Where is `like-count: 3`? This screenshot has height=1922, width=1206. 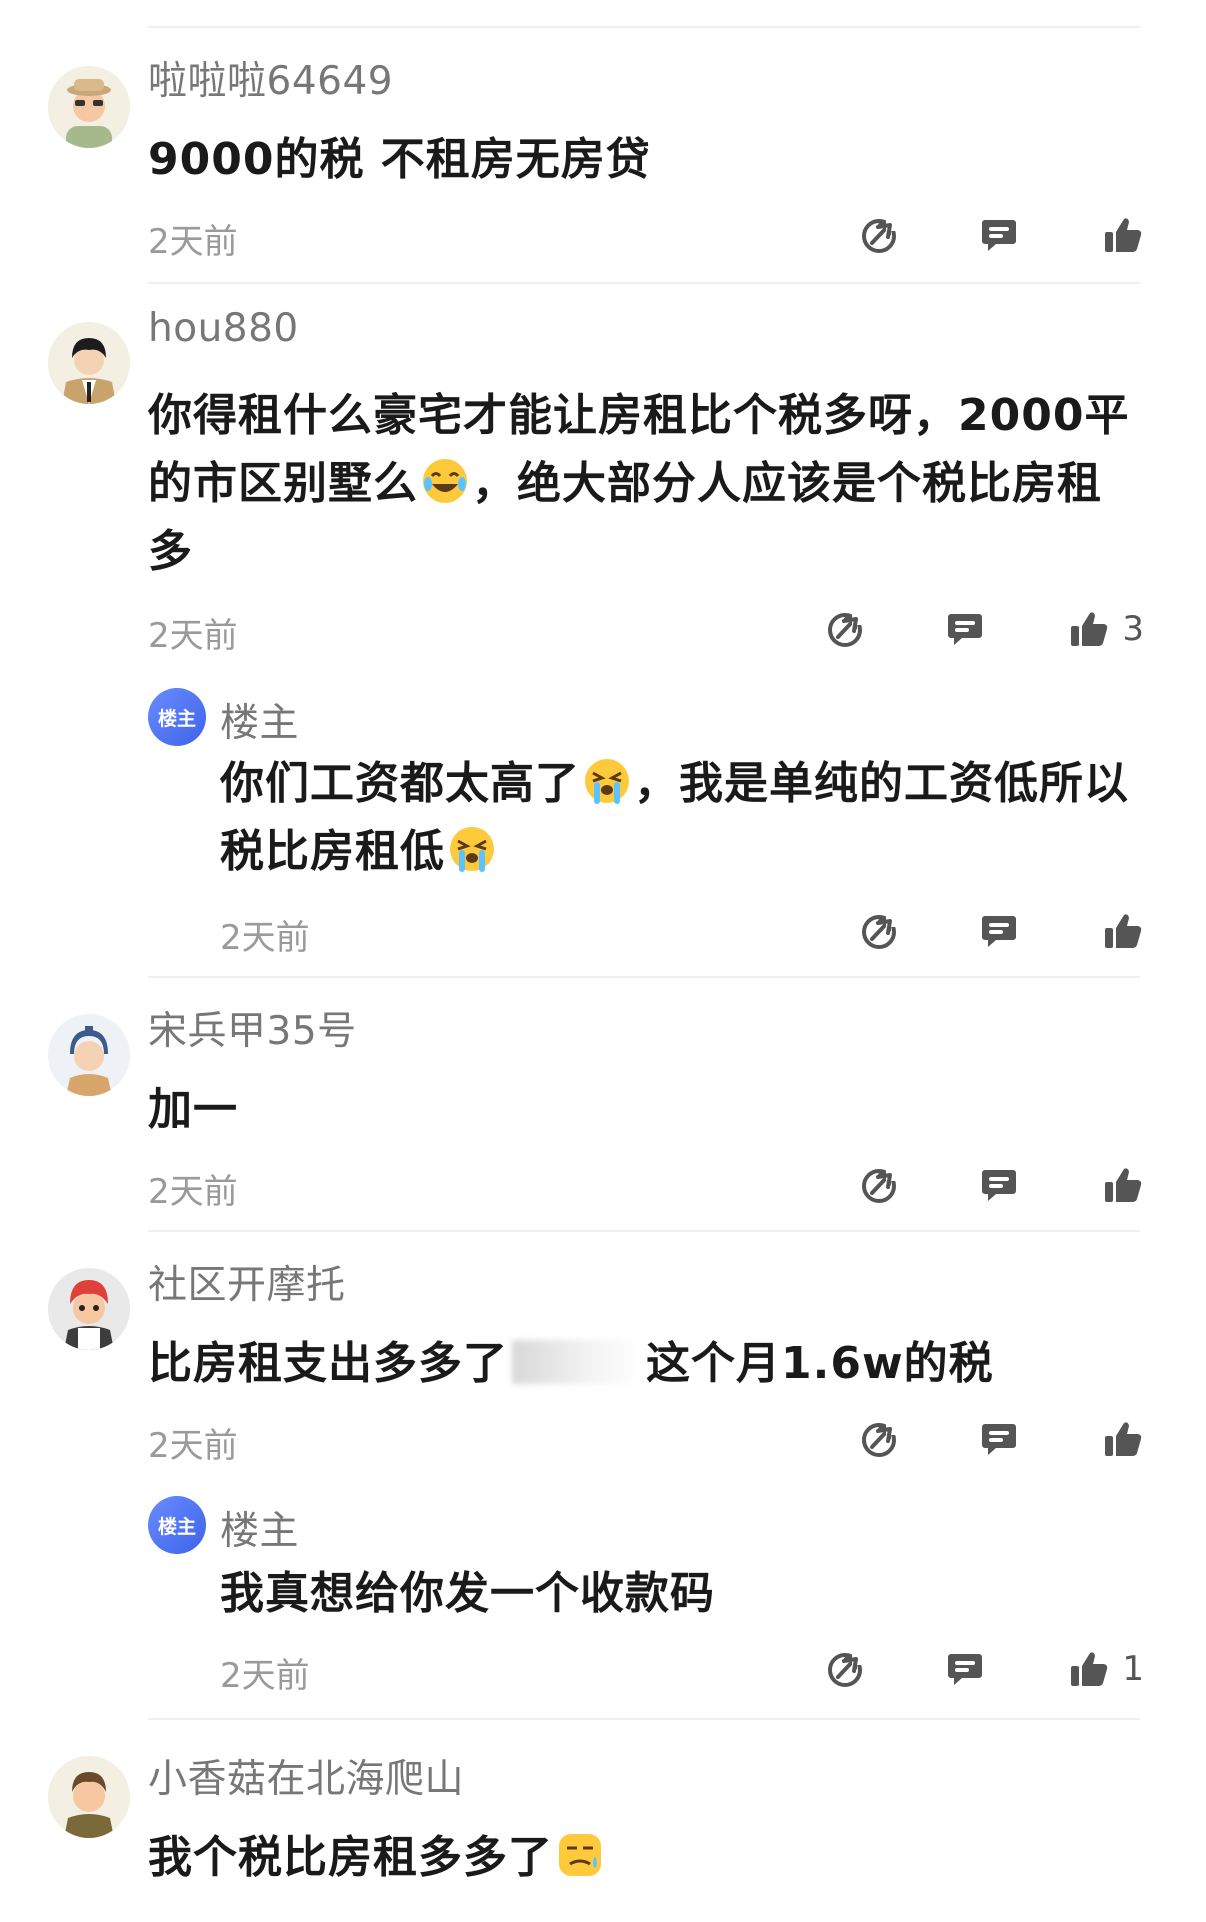
like-count: 3 is located at coordinates (1133, 629).